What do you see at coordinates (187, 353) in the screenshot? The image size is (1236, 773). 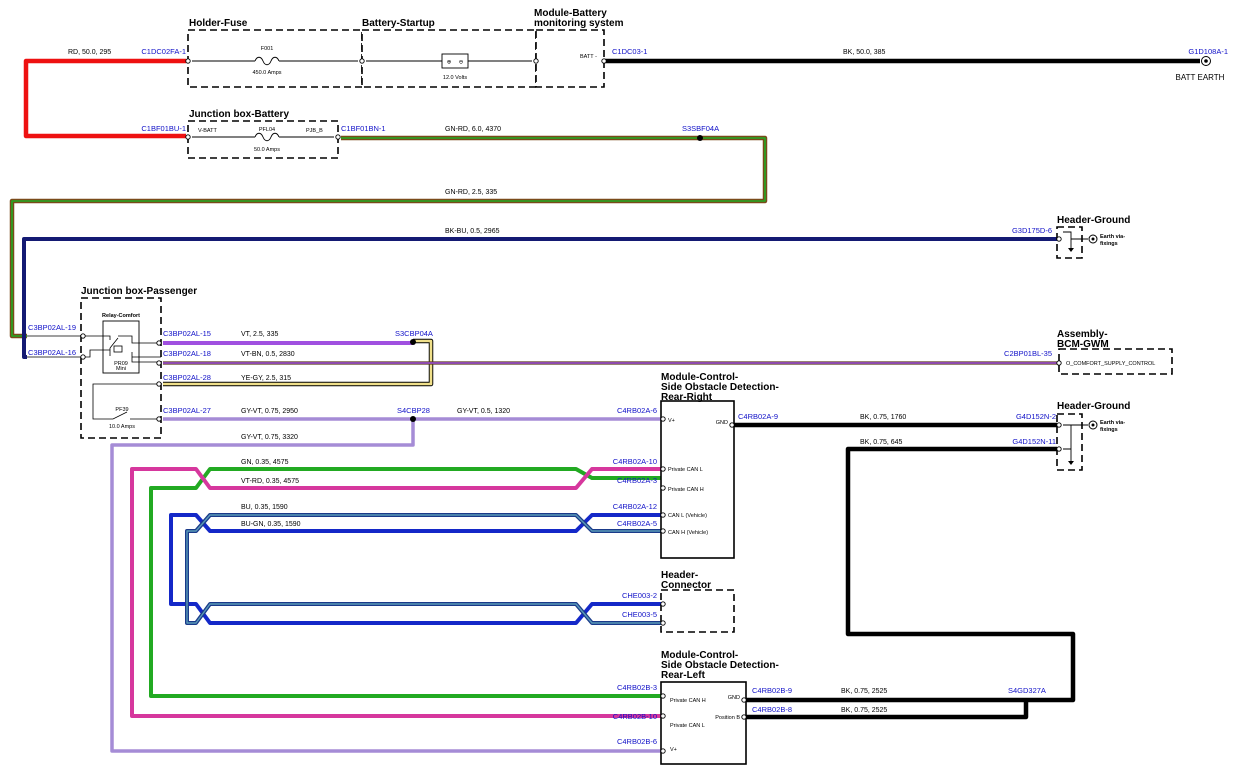 I see `conn-c3bp02al-18: C3BP02AL-18` at bounding box center [187, 353].